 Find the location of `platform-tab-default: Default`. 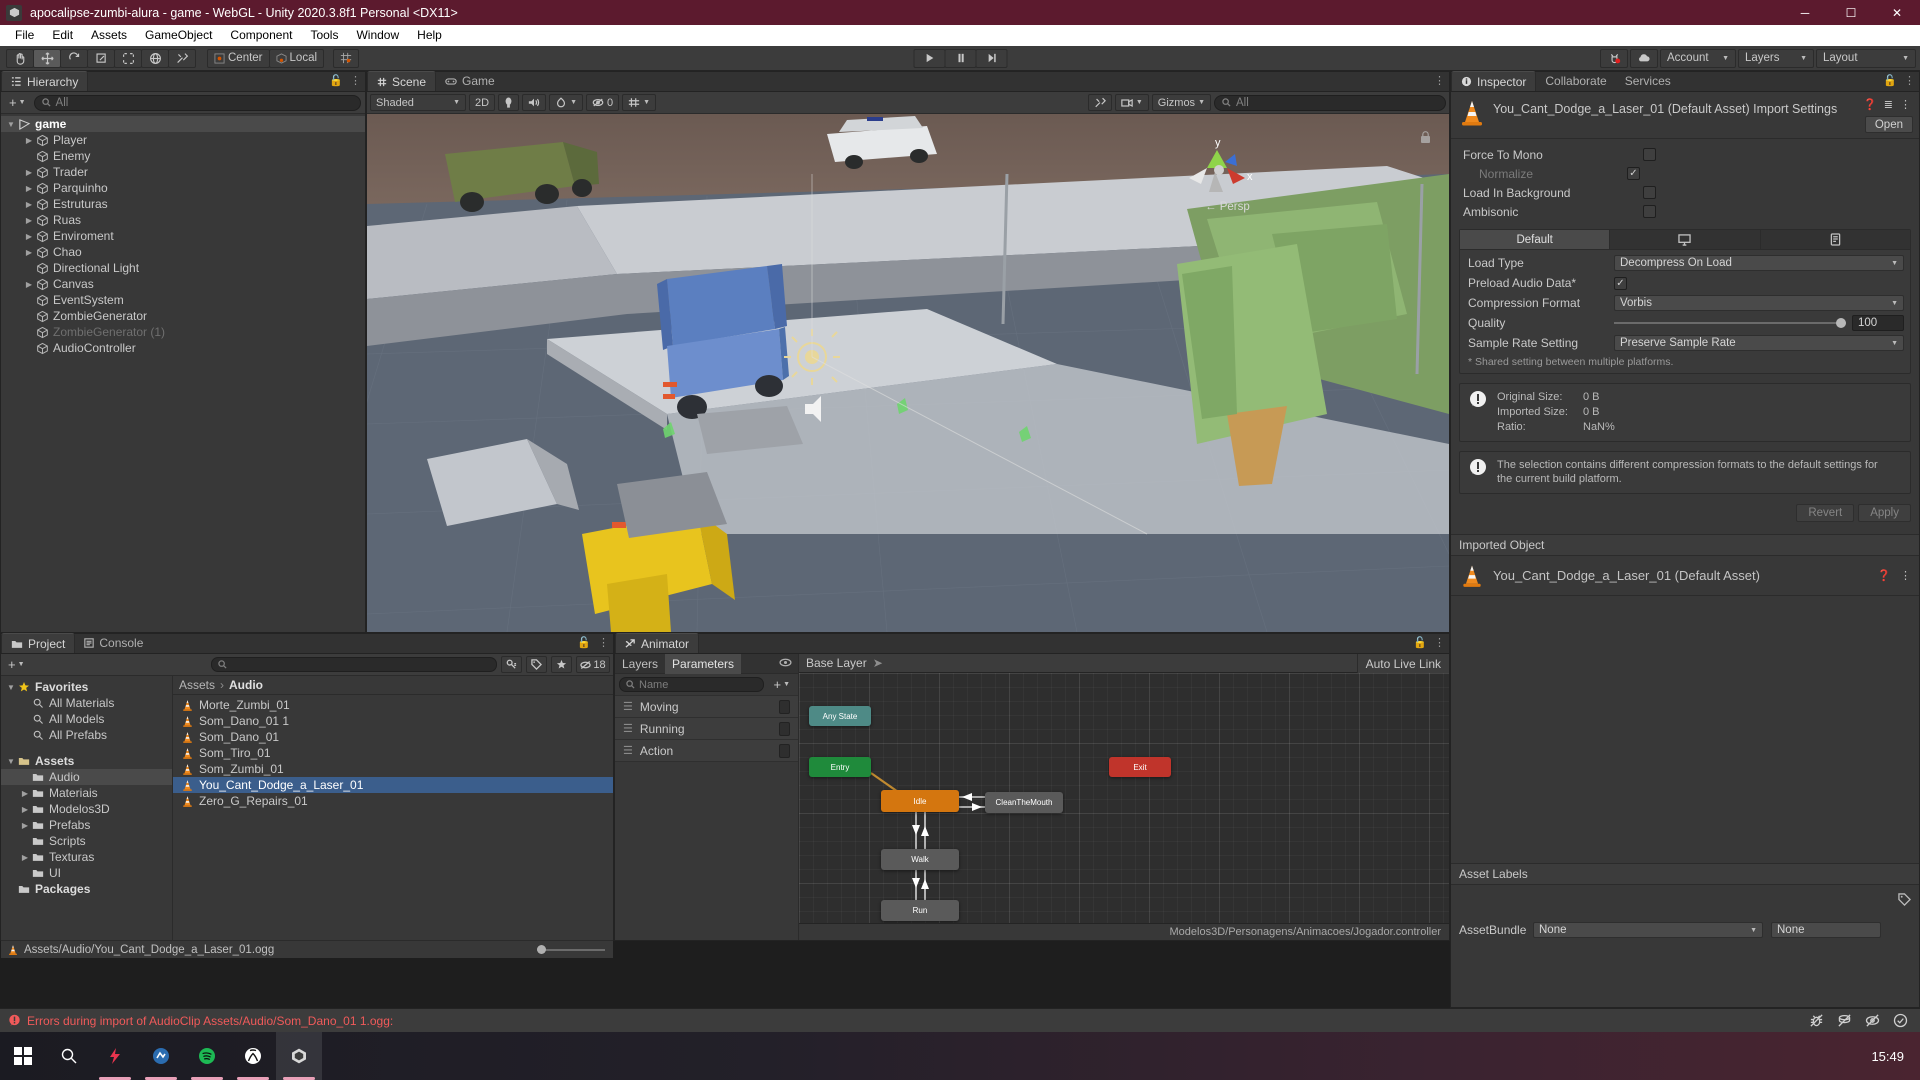

platform-tab-default: Default is located at coordinates (1535, 239).